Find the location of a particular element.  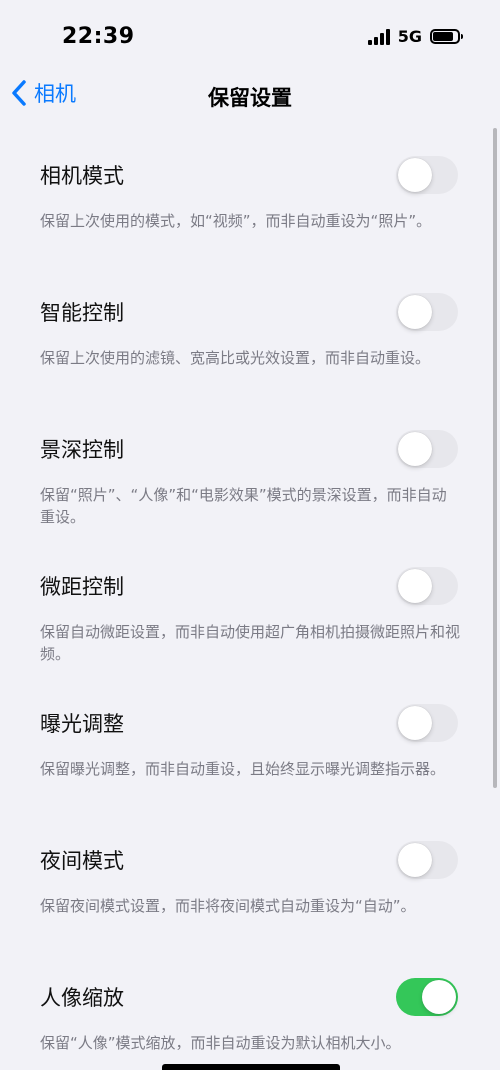

toggle-portrait-zoom is located at coordinates (427, 997).